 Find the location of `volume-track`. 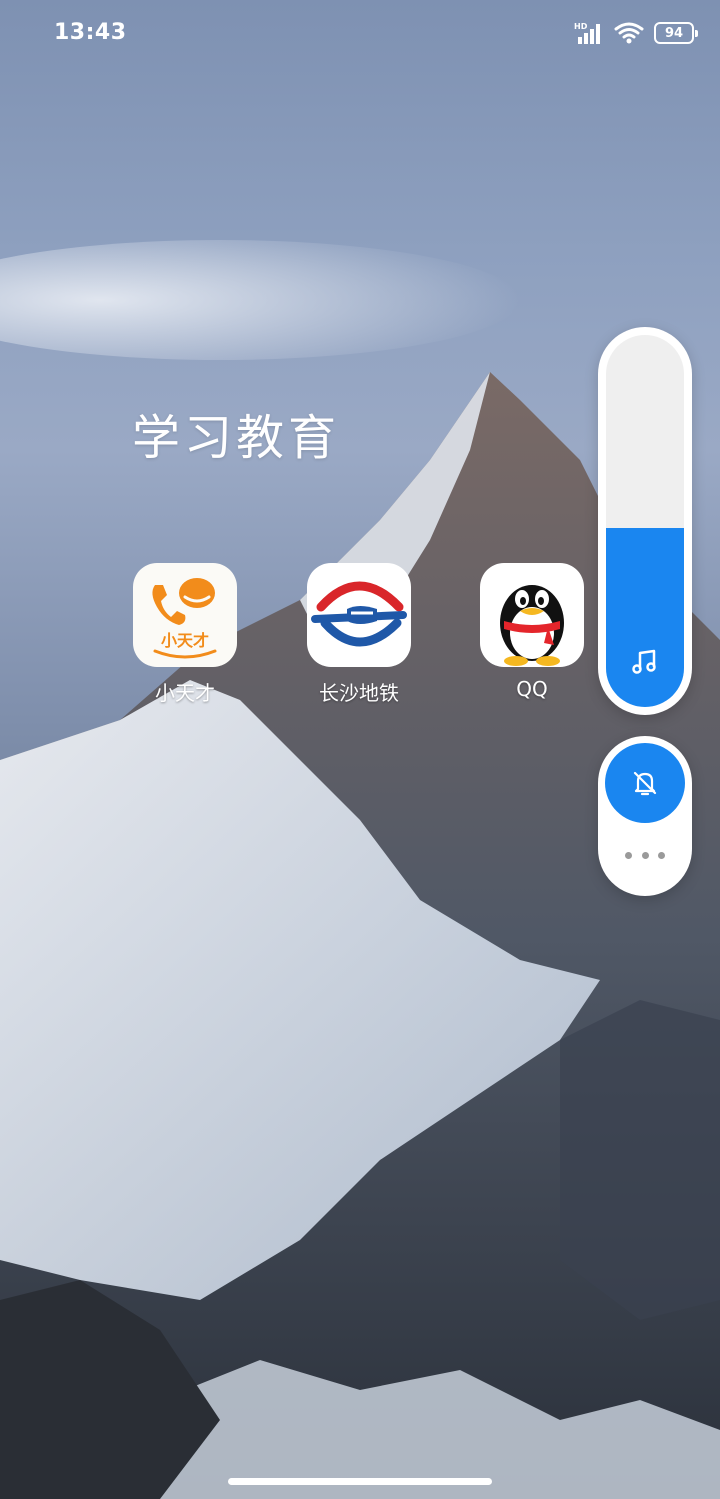

volume-track is located at coordinates (645, 521).